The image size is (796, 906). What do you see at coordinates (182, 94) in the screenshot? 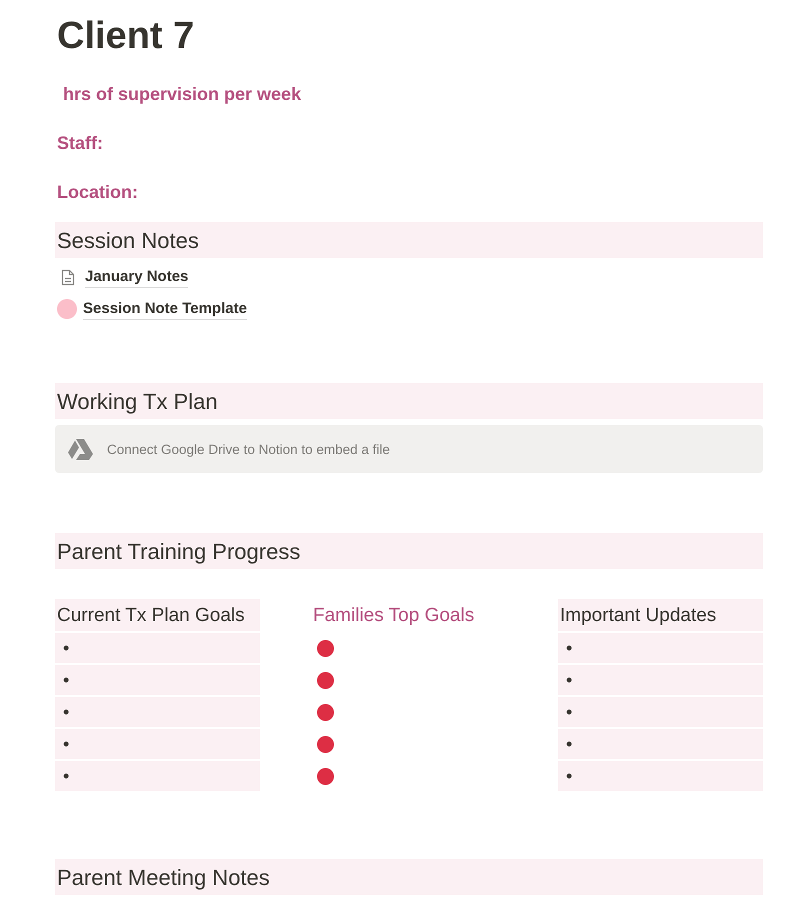
I see `property-label: hrs of supervision per week` at bounding box center [182, 94].